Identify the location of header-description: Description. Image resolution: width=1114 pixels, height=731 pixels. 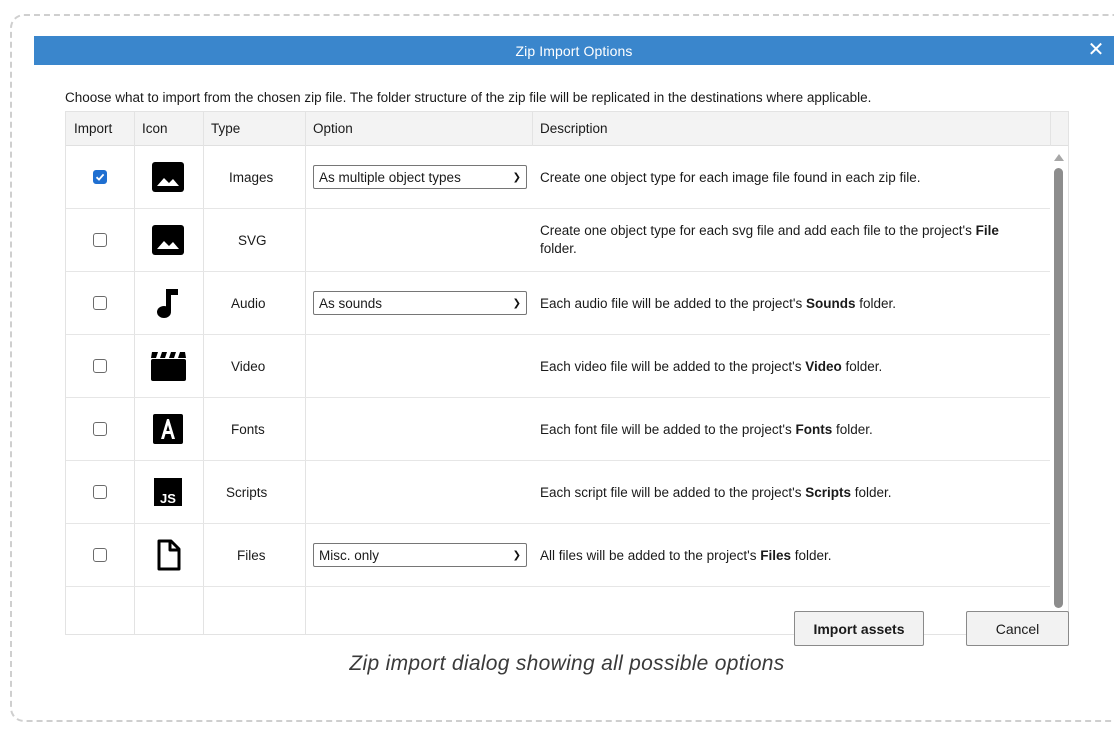
(574, 128).